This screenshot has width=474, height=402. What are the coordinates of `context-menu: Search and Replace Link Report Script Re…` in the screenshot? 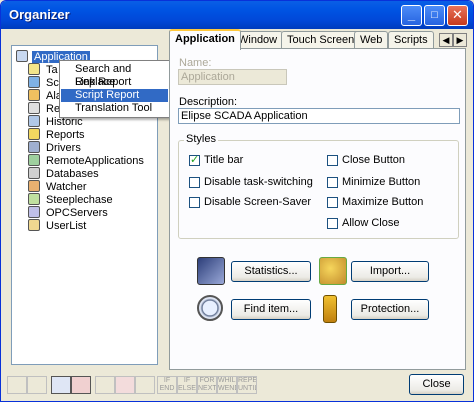 It's located at (114, 89).